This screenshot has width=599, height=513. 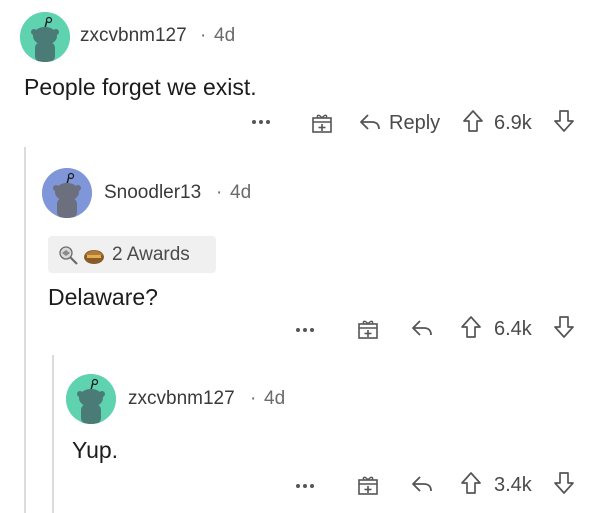 What do you see at coordinates (140, 87) in the screenshot?
I see `comment-body: People forget we exist.` at bounding box center [140, 87].